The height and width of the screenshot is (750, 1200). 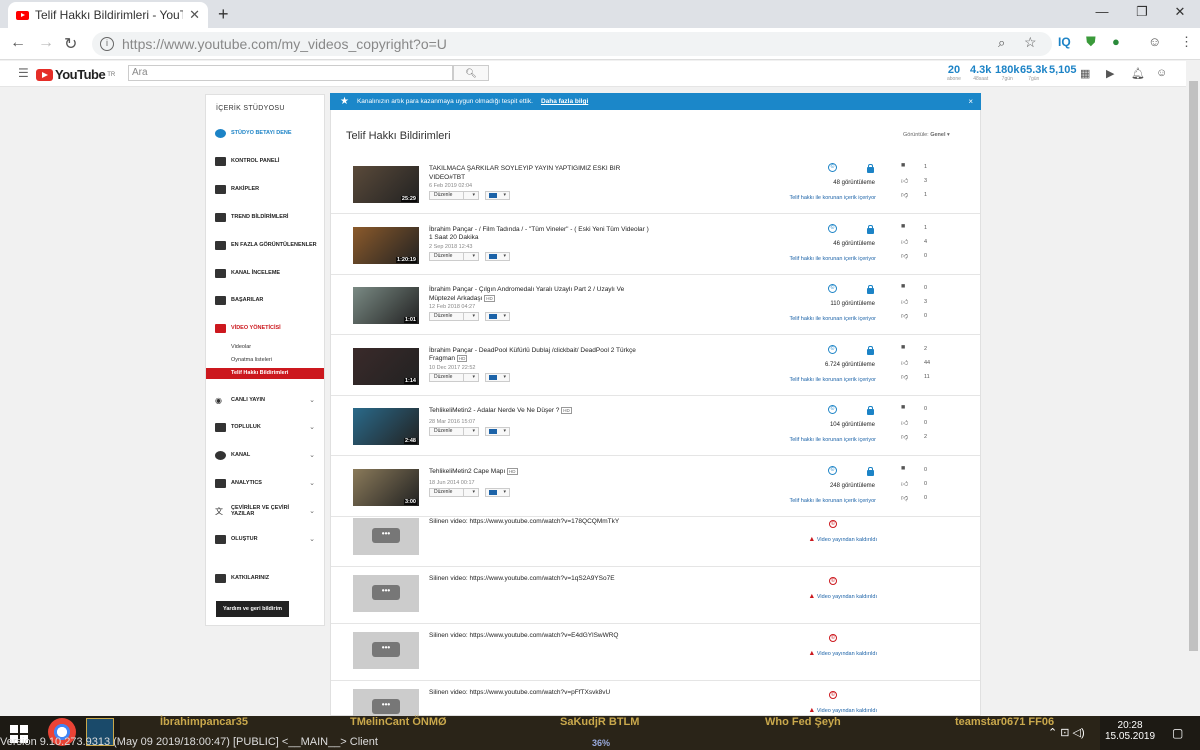 I want to click on video-thumbnail: 2:48, so click(x=386, y=426).